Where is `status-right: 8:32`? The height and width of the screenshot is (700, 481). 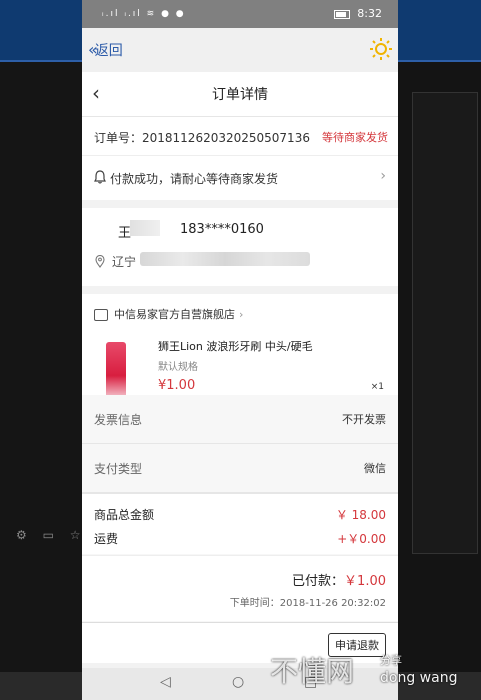 status-right: 8:32 is located at coordinates (357, 13).